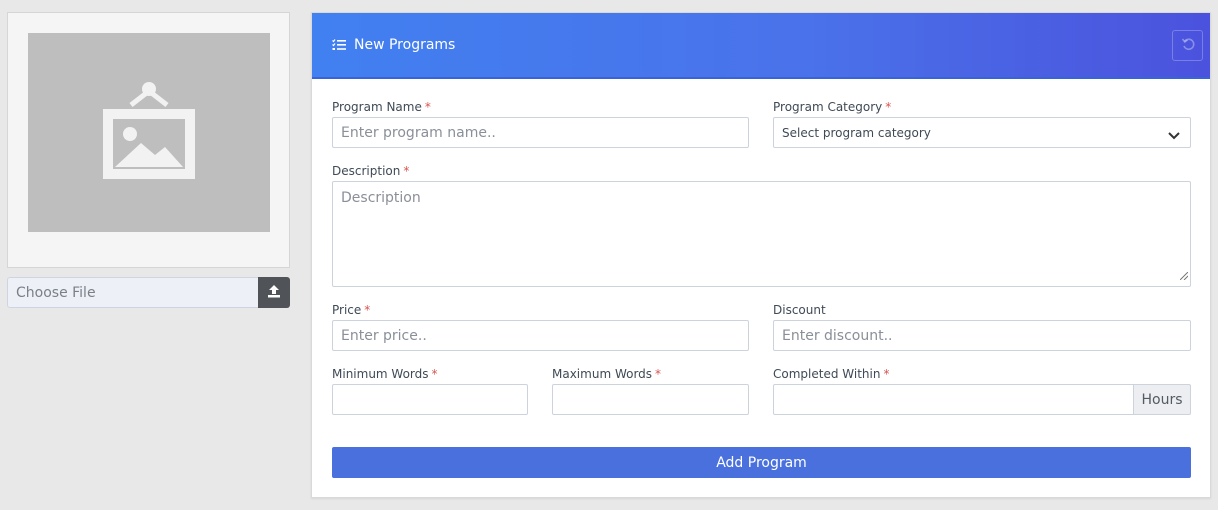 This screenshot has height=510, width=1218. I want to click on completed-within-input, so click(953, 399).